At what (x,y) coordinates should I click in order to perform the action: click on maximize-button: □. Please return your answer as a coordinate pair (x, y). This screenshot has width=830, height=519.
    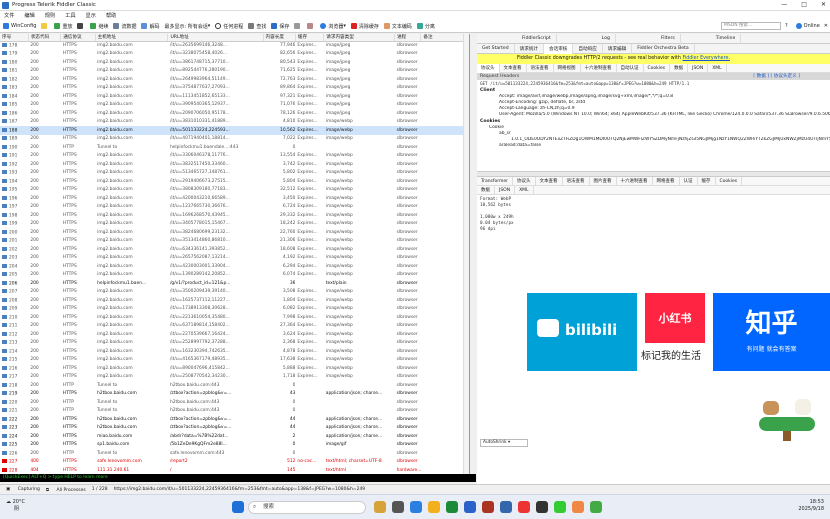
    Looking at the image, I should click on (804, 4).